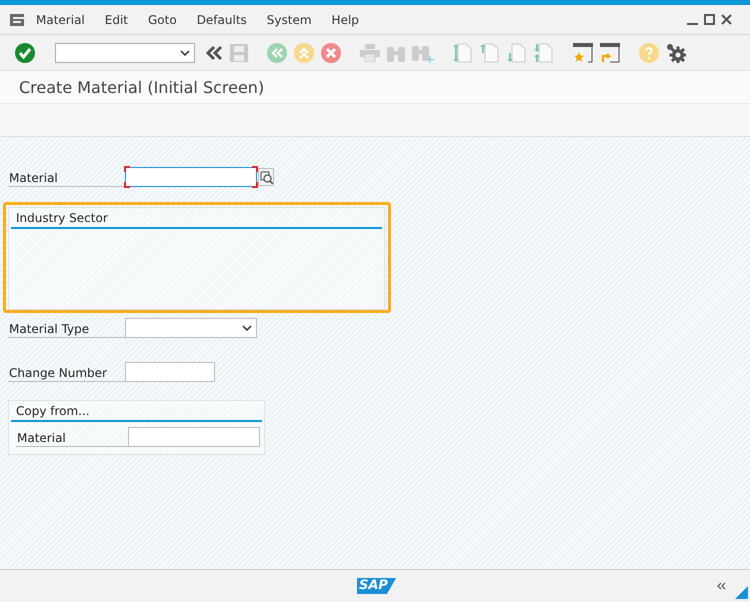  Describe the element at coordinates (370, 53) in the screenshot. I see `printer-icon` at that location.